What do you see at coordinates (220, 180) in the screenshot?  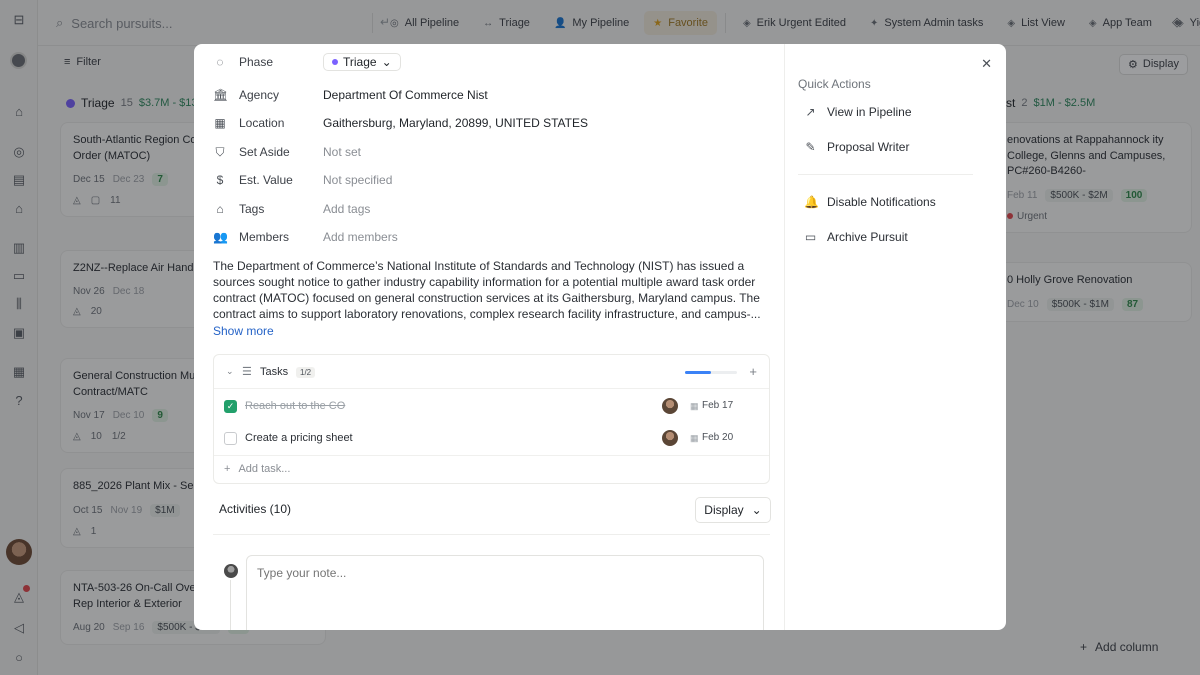 I see `dollar-icon: $` at bounding box center [220, 180].